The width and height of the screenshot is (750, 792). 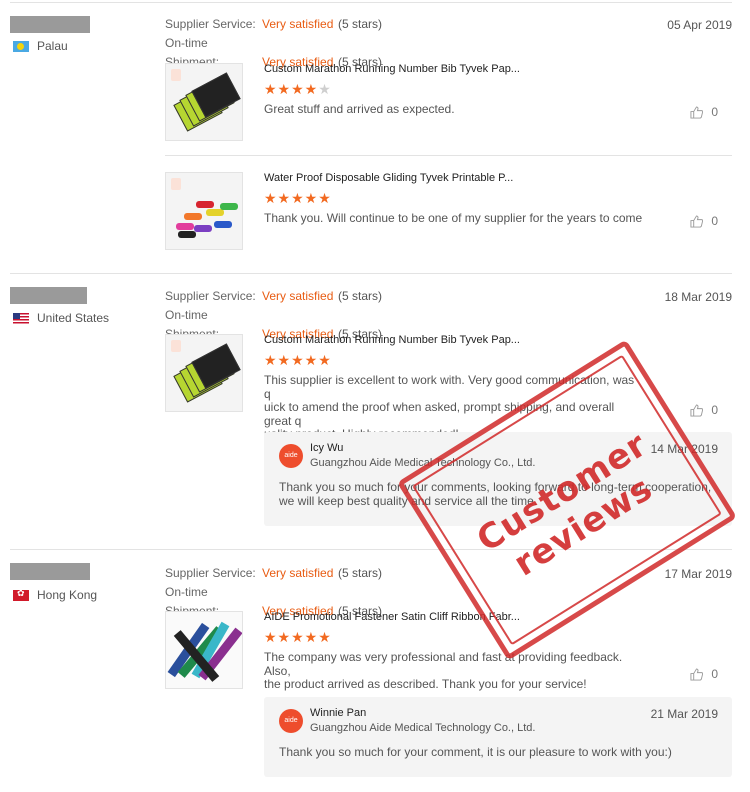 What do you see at coordinates (73, 318) in the screenshot?
I see `country-label: United States` at bounding box center [73, 318].